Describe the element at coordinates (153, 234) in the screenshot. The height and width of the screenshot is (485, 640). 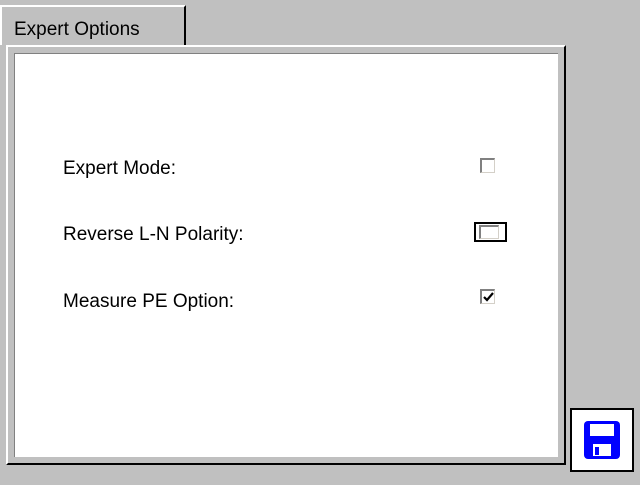
I see `option-label-reverse-ln-polarity: Reverse L-N Polarity:` at that location.